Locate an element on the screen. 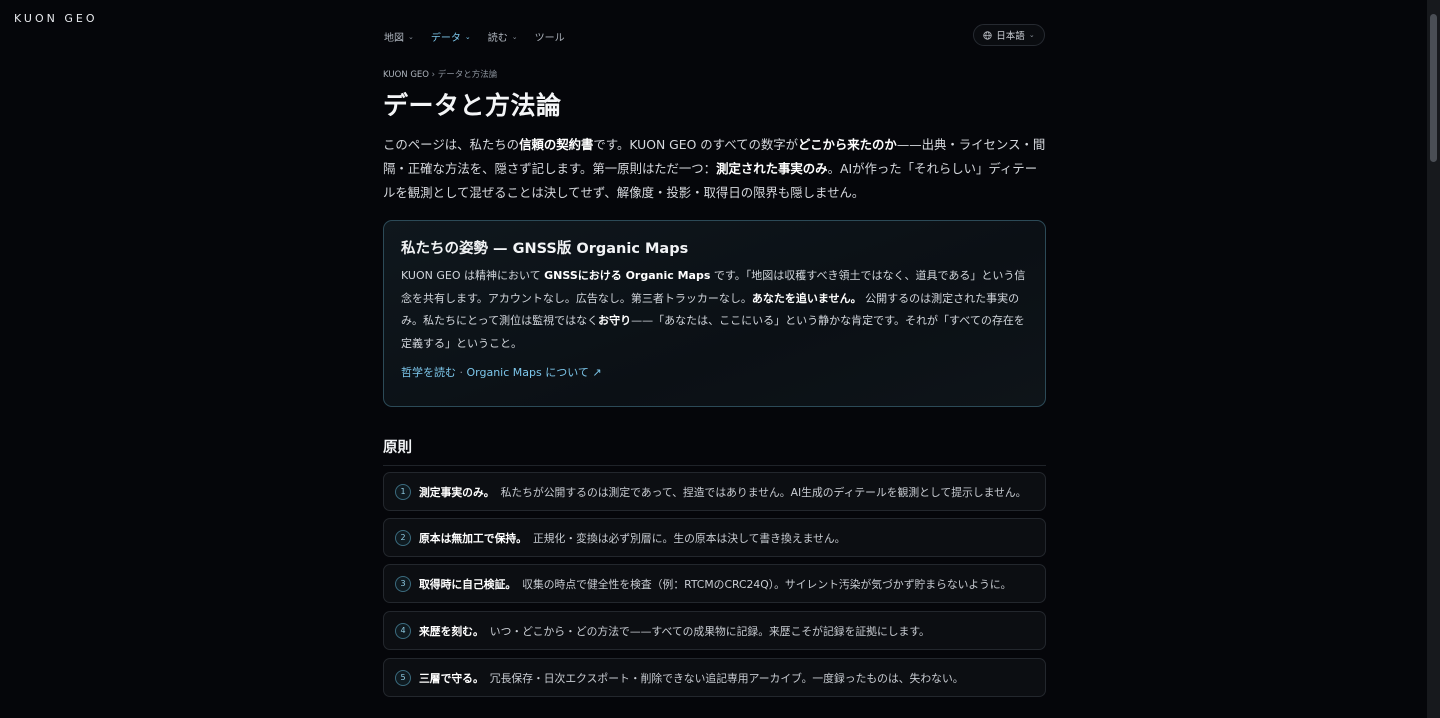 The image size is (1440, 718). principles-heading: 原則 is located at coordinates (714, 451).